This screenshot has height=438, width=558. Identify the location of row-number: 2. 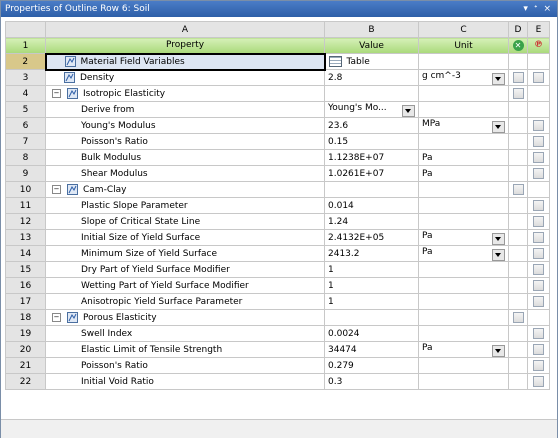
(25, 61).